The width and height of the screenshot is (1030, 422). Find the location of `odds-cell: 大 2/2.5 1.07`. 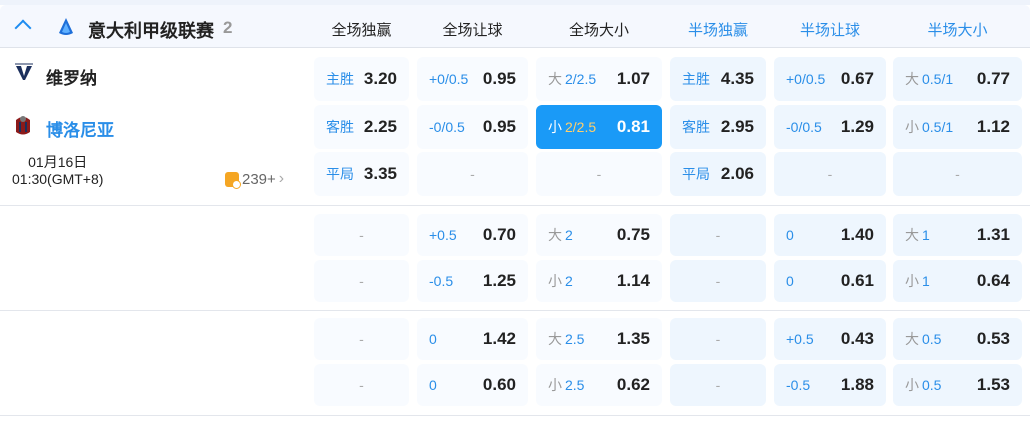

odds-cell: 大 2/2.5 1.07 is located at coordinates (599, 79).